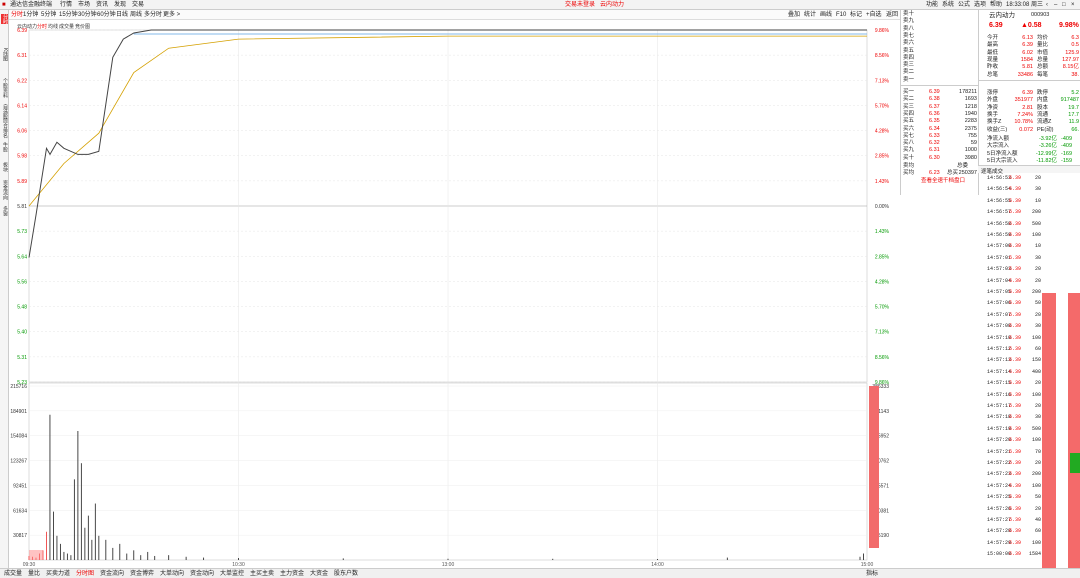  I want to click on close-icon: ×, so click(1073, 5).